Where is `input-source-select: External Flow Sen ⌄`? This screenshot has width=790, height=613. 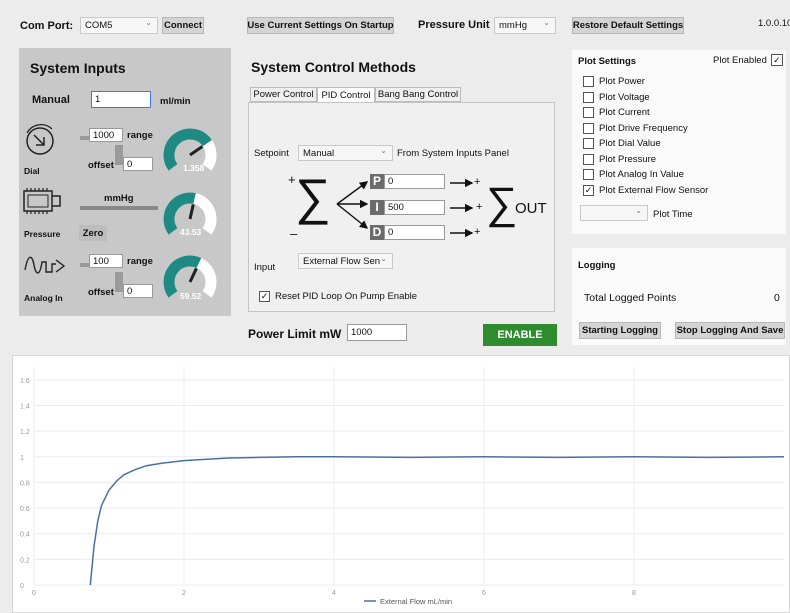 input-source-select: External Flow Sen ⌄ is located at coordinates (345, 261).